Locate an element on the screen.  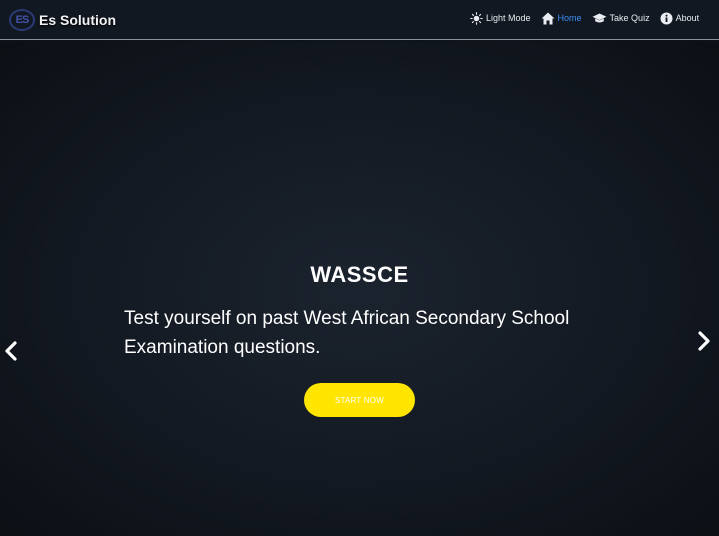
chevron-right-icon is located at coordinates (704, 343).